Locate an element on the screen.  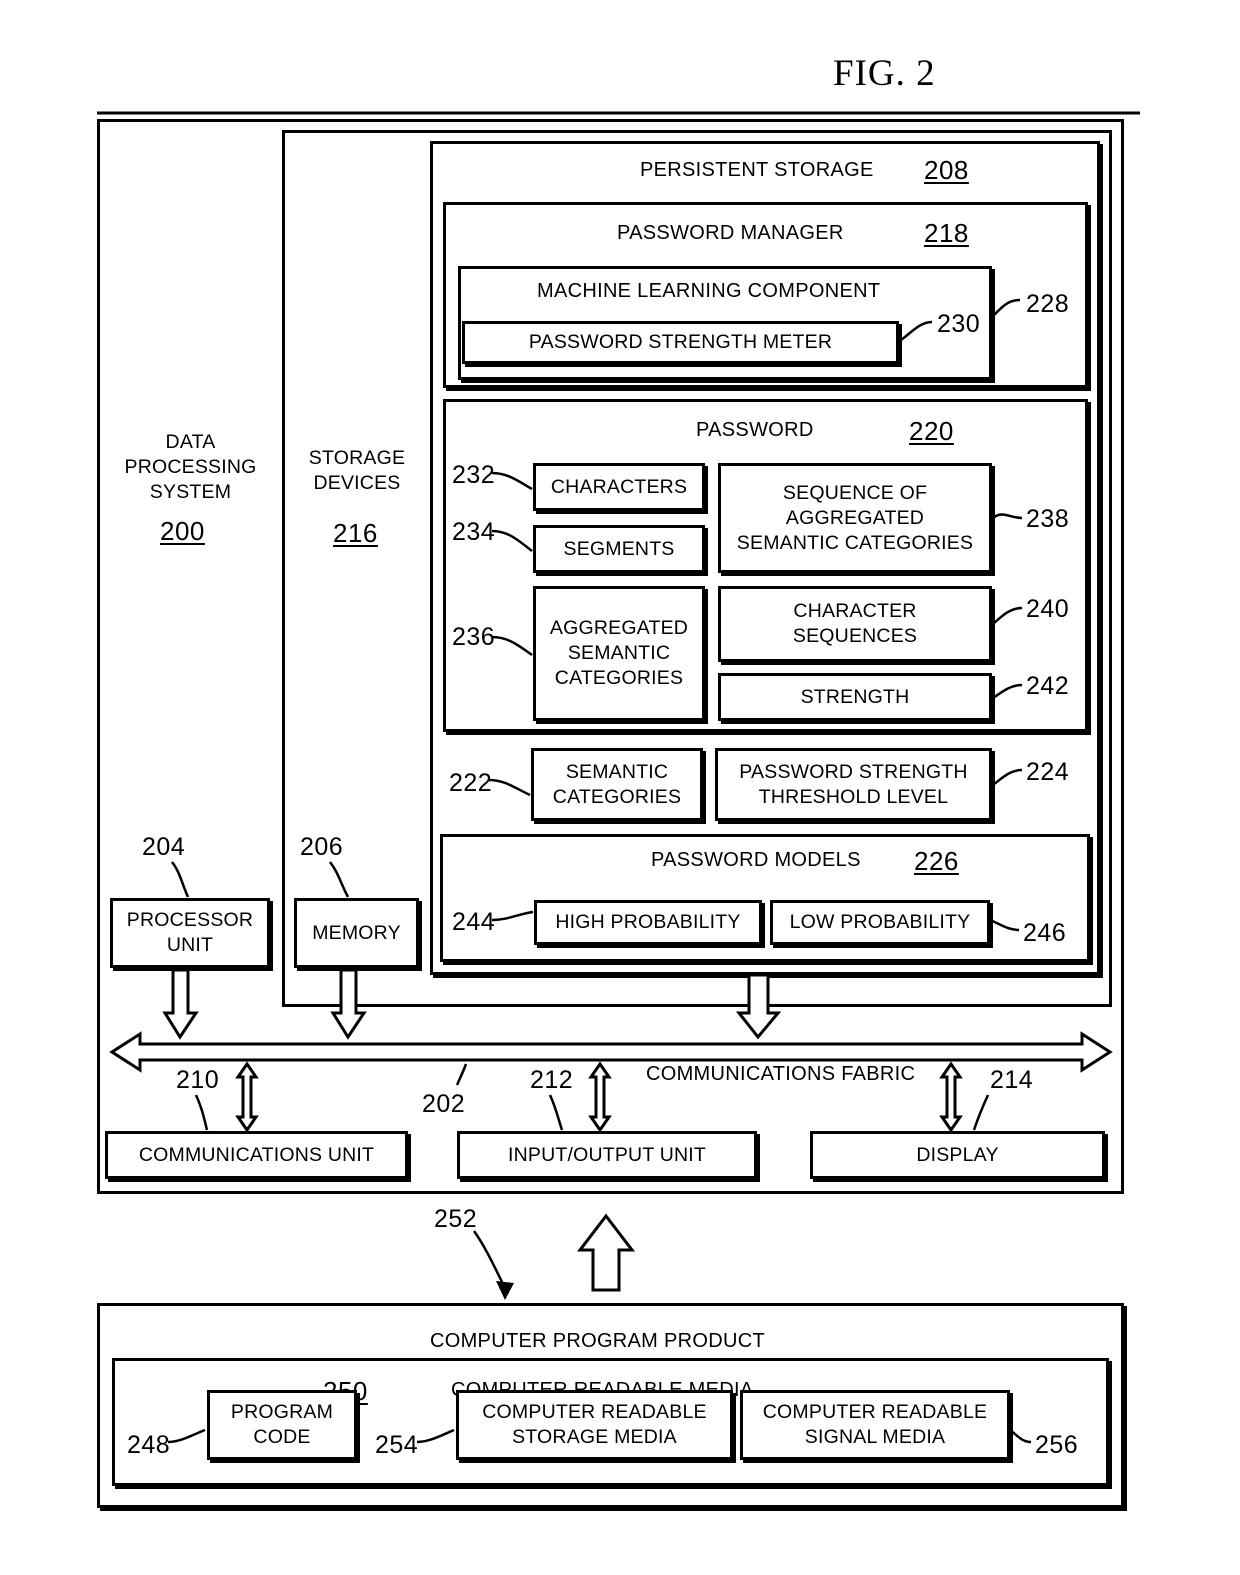
aggregated-semantic-categories-label: AGGREGATED SEMANTIC CATEGORIES is located at coordinates (619, 653).